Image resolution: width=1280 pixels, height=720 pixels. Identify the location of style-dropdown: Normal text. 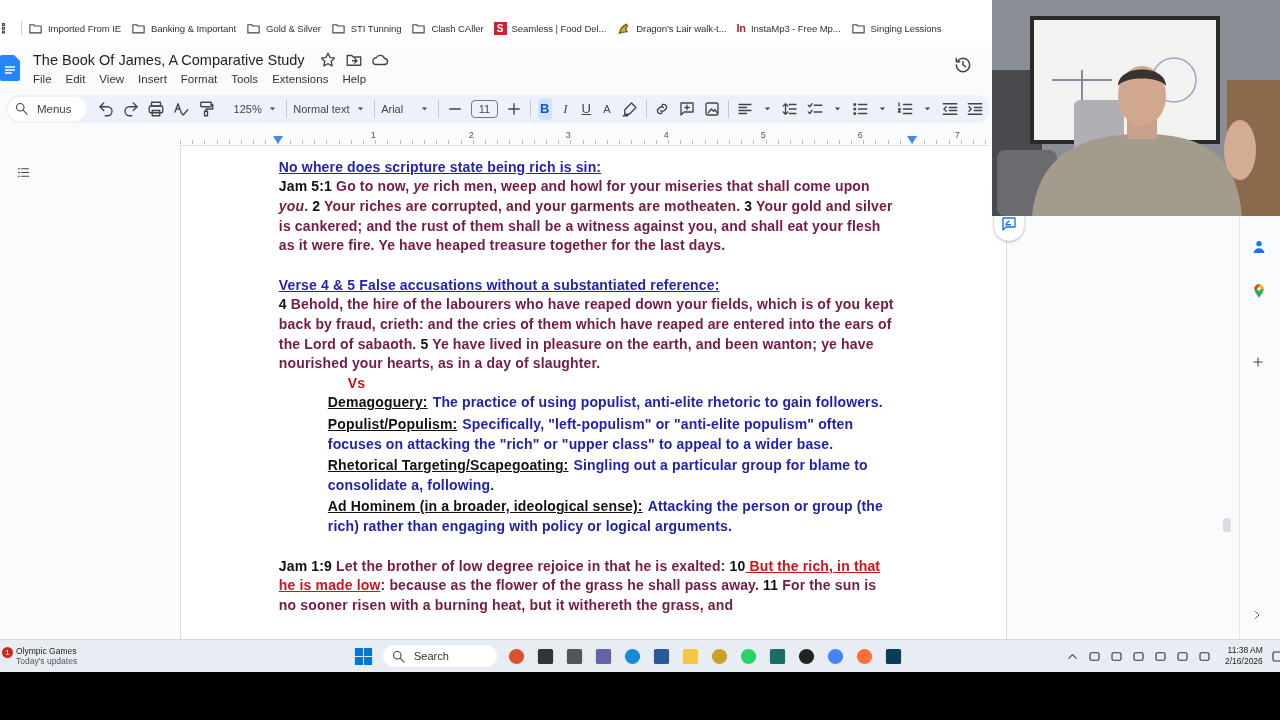
(330, 109).